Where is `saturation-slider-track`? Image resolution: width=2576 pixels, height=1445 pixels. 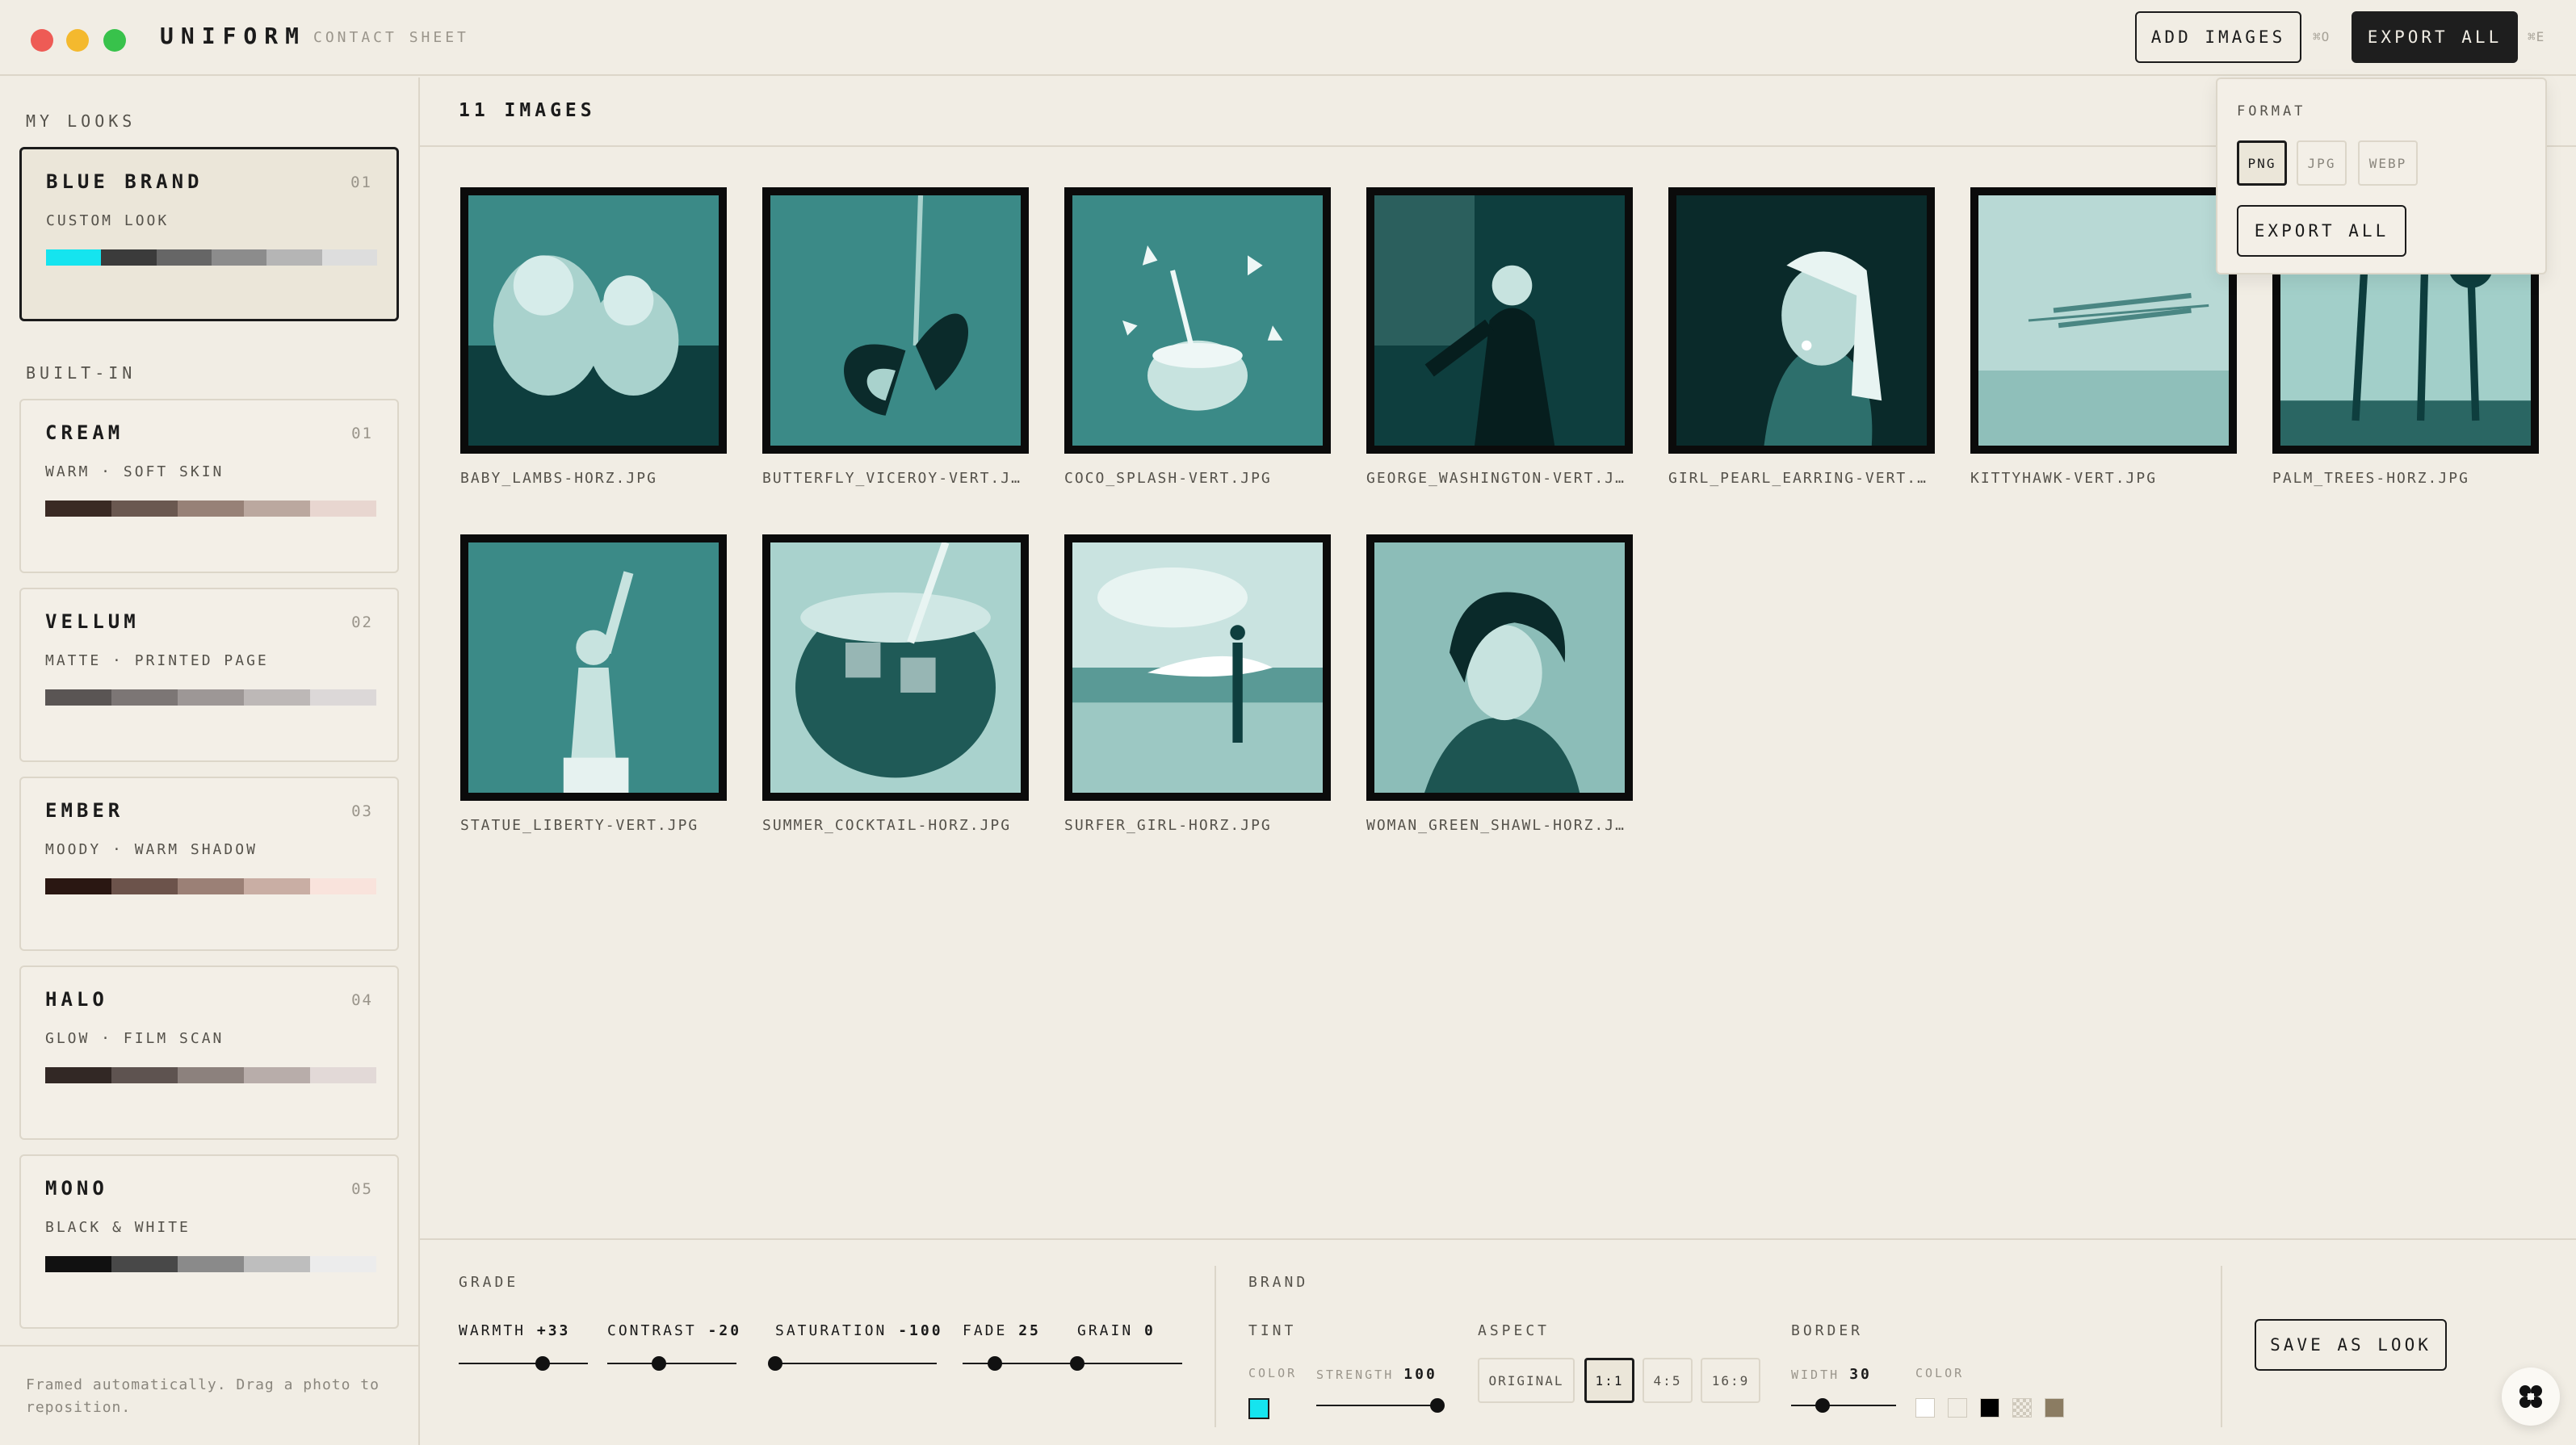 saturation-slider-track is located at coordinates (856, 1364).